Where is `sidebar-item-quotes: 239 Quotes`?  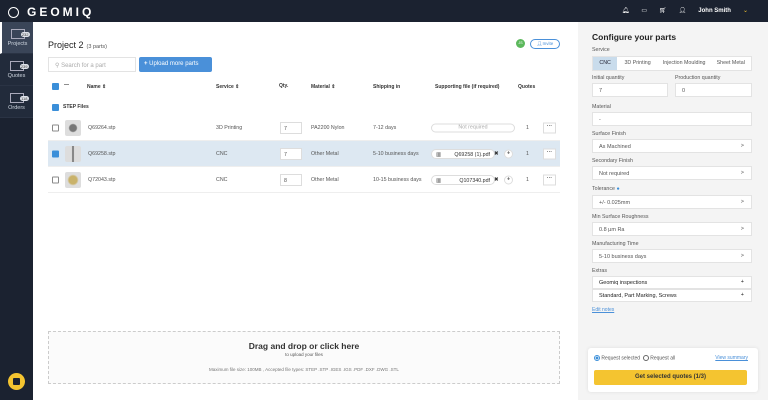
sidebar-item-quotes: 239 Quotes is located at coordinates (16, 70).